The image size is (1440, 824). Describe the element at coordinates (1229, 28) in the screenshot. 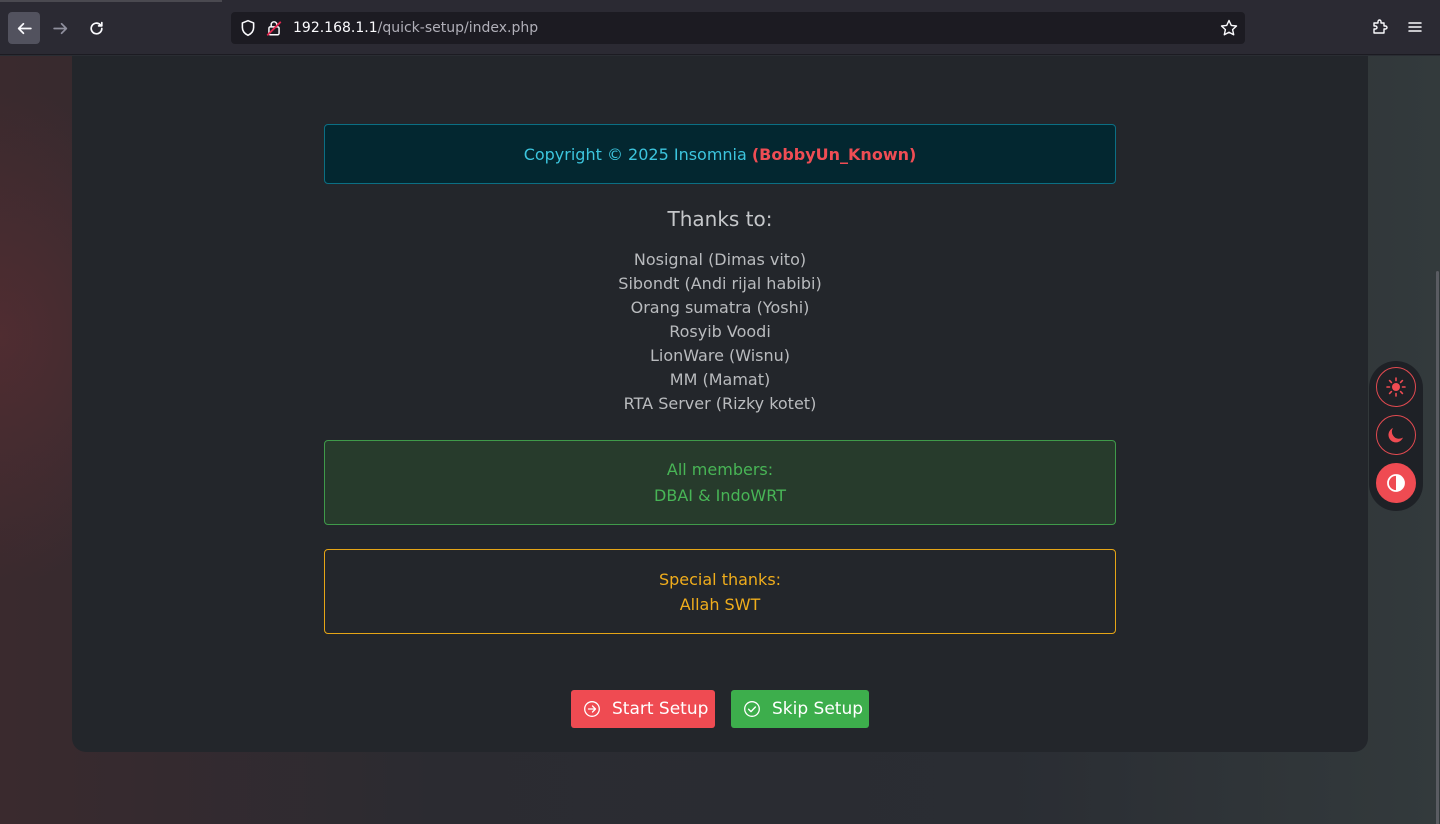

I see `bookmark-star-icon` at that location.